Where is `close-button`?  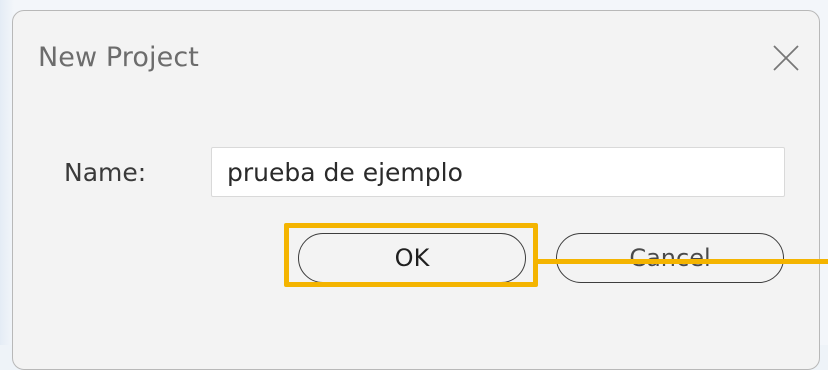 close-button is located at coordinates (786, 58).